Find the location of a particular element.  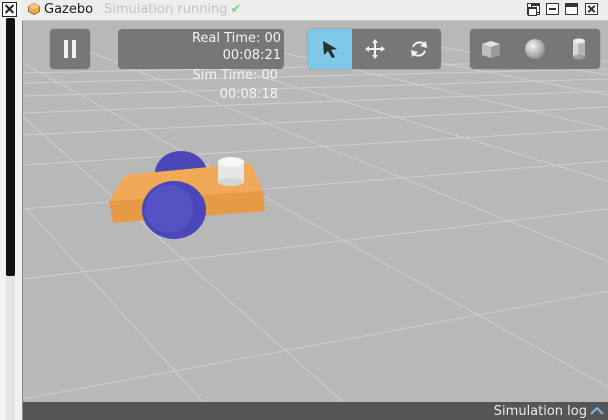

restore-button is located at coordinates (533, 9).